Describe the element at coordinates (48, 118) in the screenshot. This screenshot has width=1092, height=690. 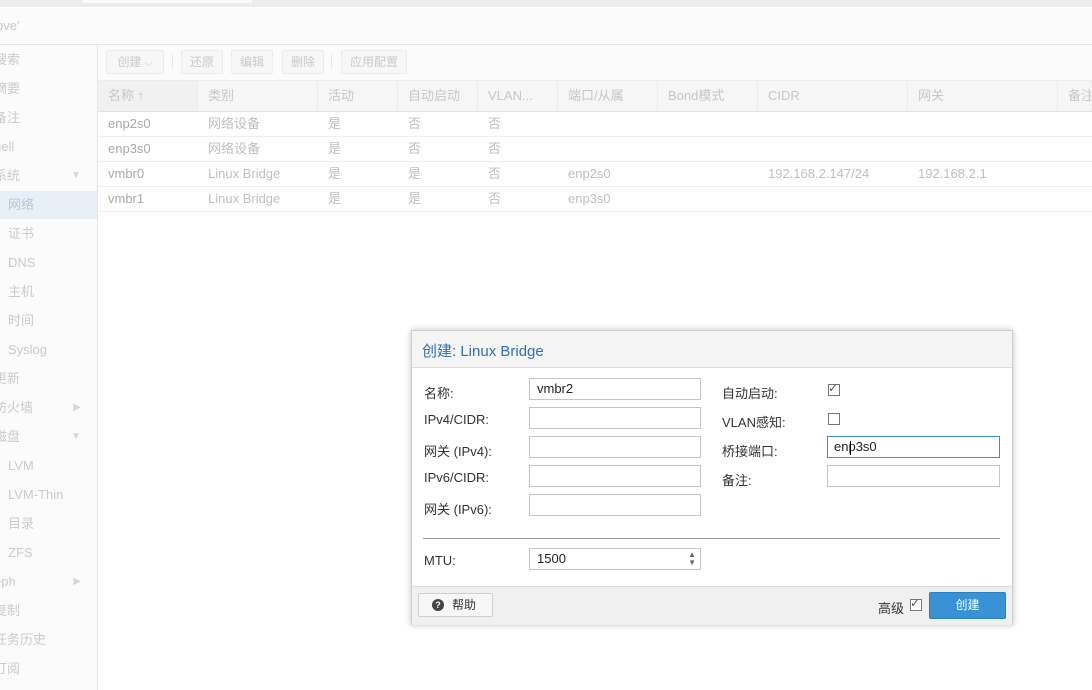
I see `sidebar-item: 备注` at that location.